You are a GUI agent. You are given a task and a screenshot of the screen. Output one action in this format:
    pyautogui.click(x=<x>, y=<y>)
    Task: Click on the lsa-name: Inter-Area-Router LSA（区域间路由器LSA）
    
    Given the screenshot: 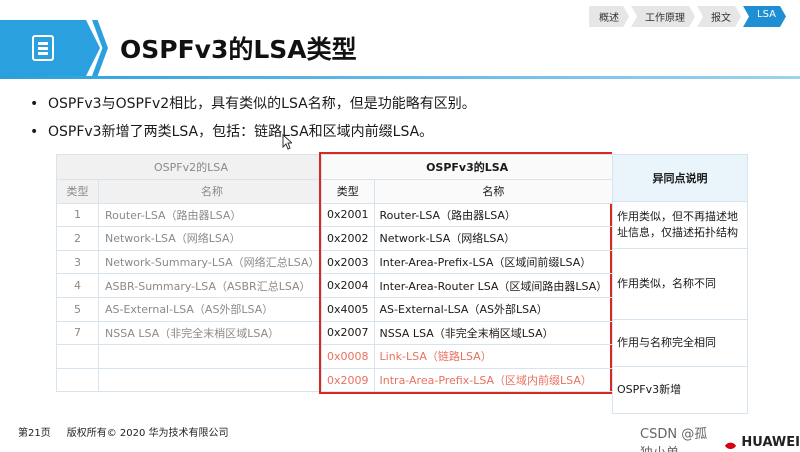 What is the action you would take?
    pyautogui.click(x=493, y=285)
    